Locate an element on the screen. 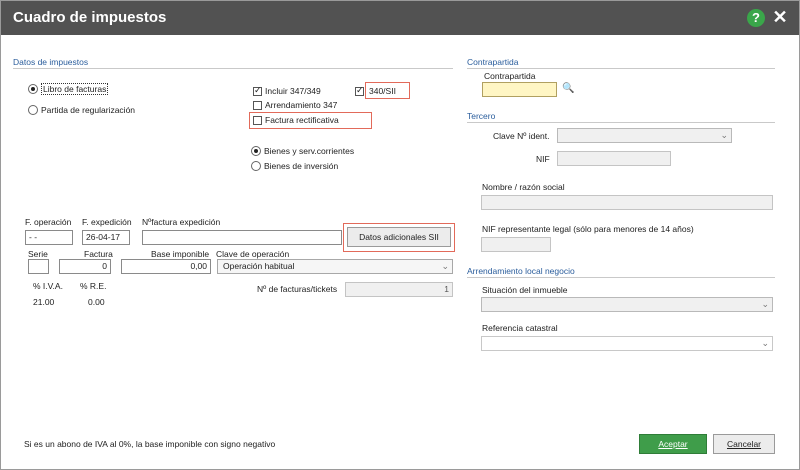 The height and width of the screenshot is (470, 800). title-bar: Cuadro de impuestos ? ✕ is located at coordinates (400, 18).